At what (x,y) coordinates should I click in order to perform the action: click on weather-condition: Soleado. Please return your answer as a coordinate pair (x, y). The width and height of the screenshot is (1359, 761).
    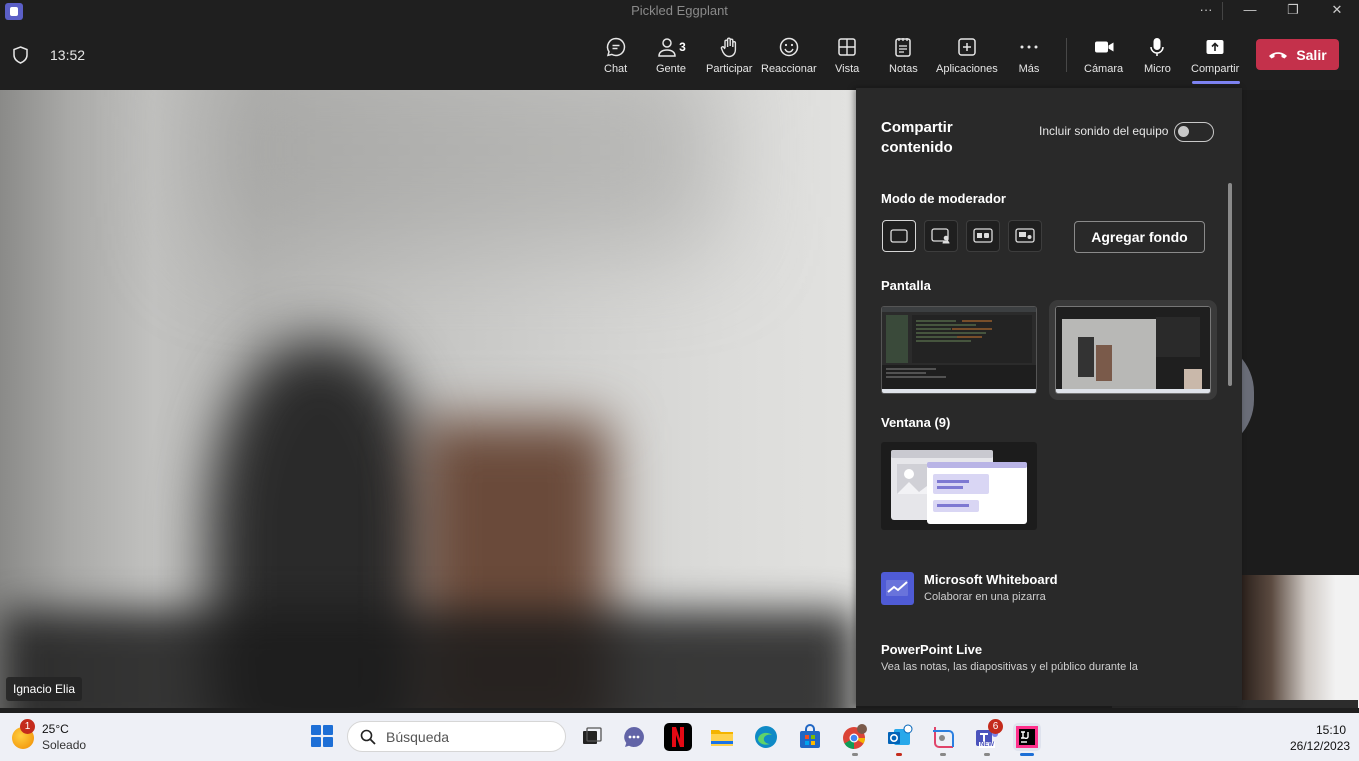
    Looking at the image, I should click on (64, 745).